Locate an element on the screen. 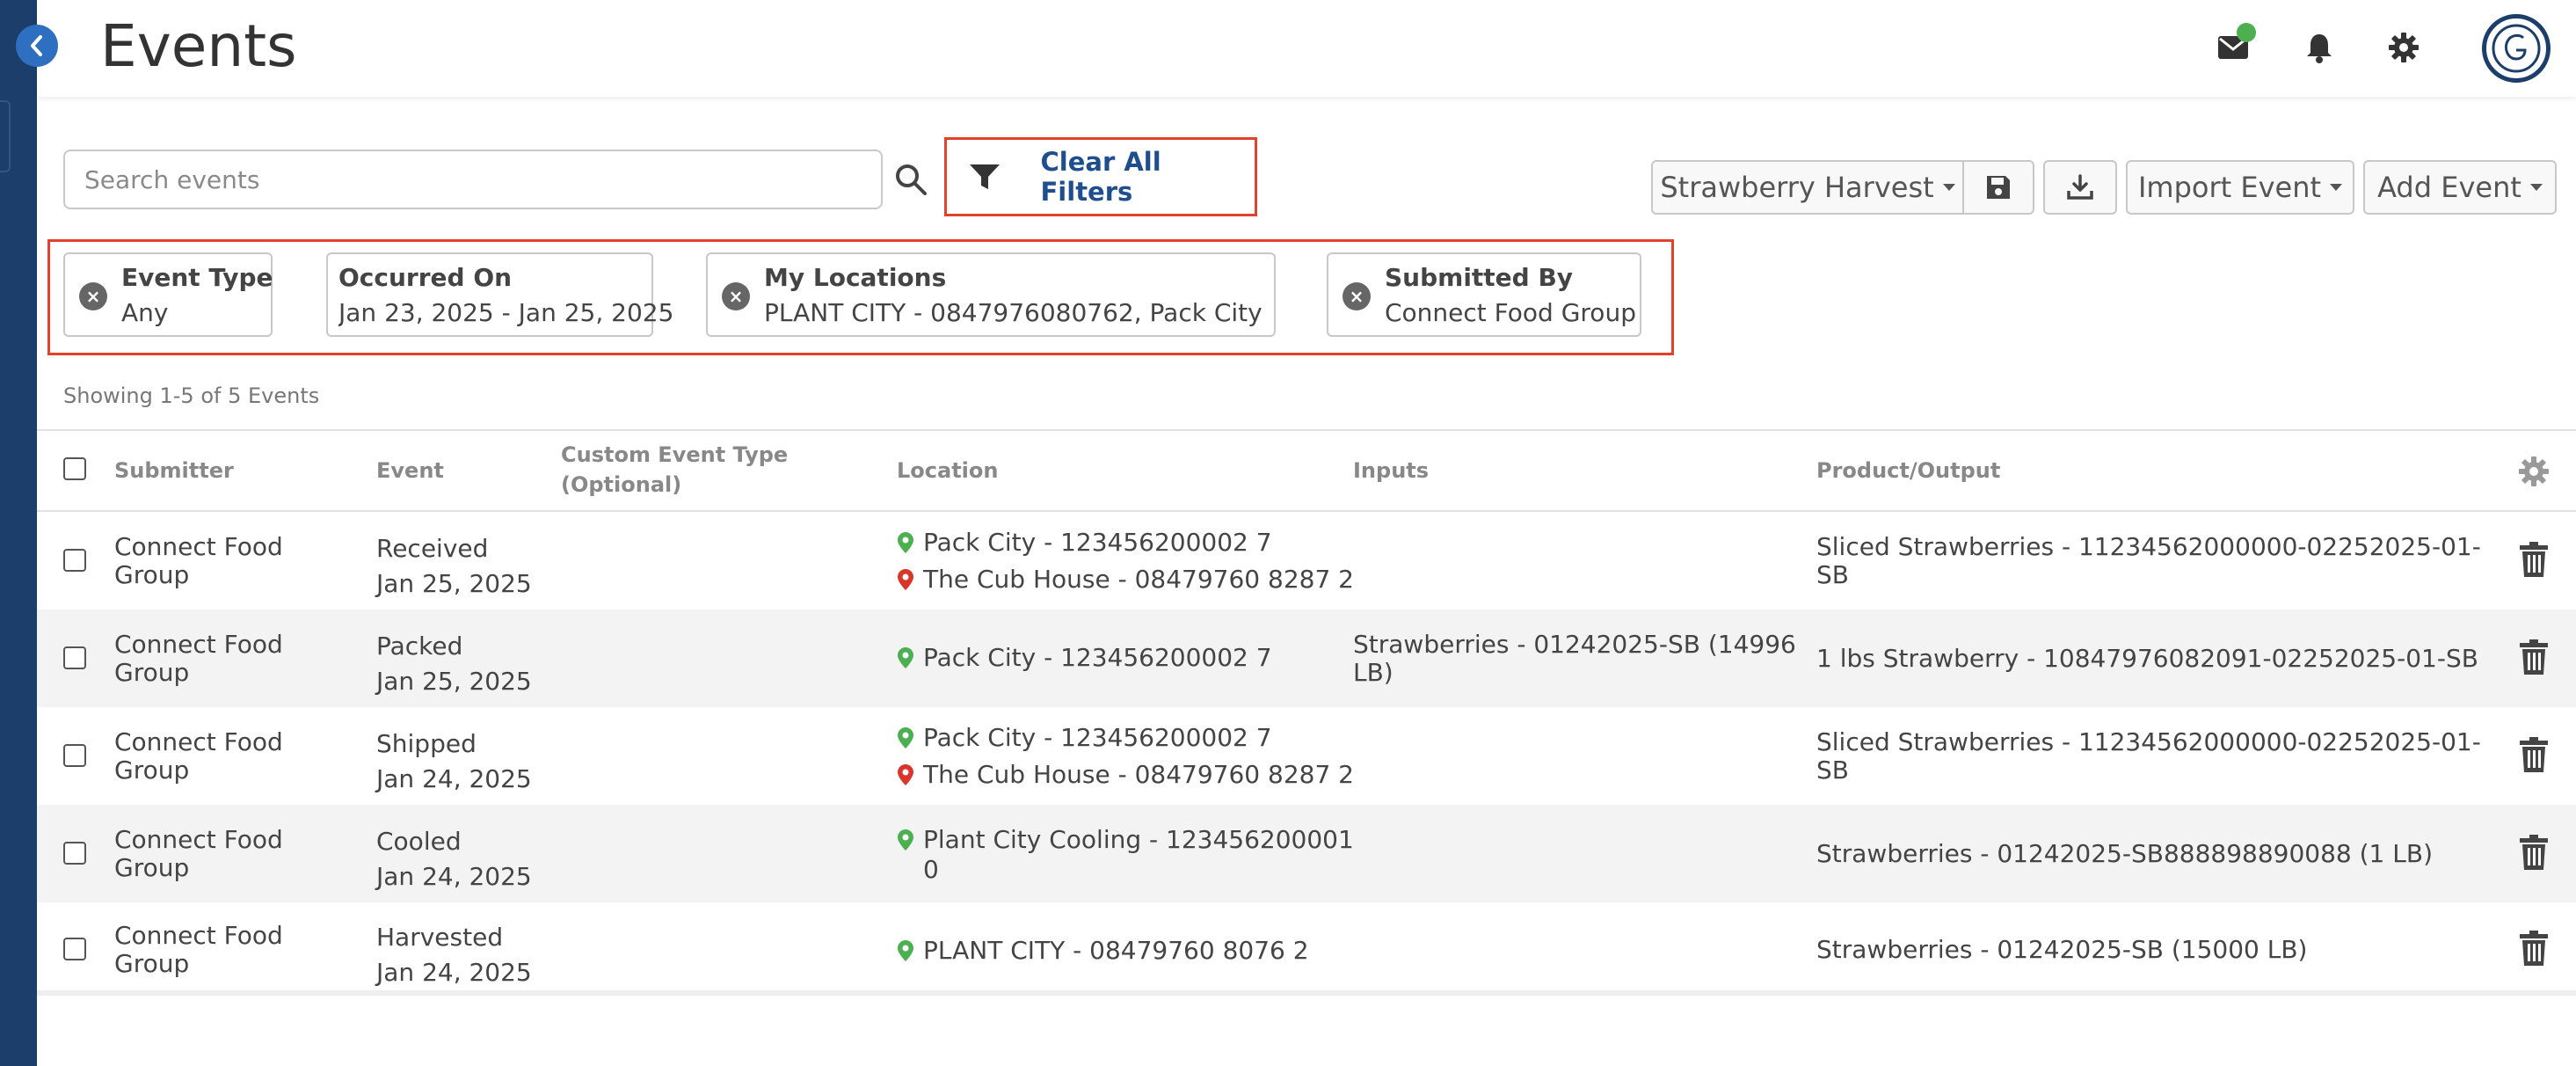 The width and height of the screenshot is (2576, 1066). column-submitter: Submitter is located at coordinates (174, 471).